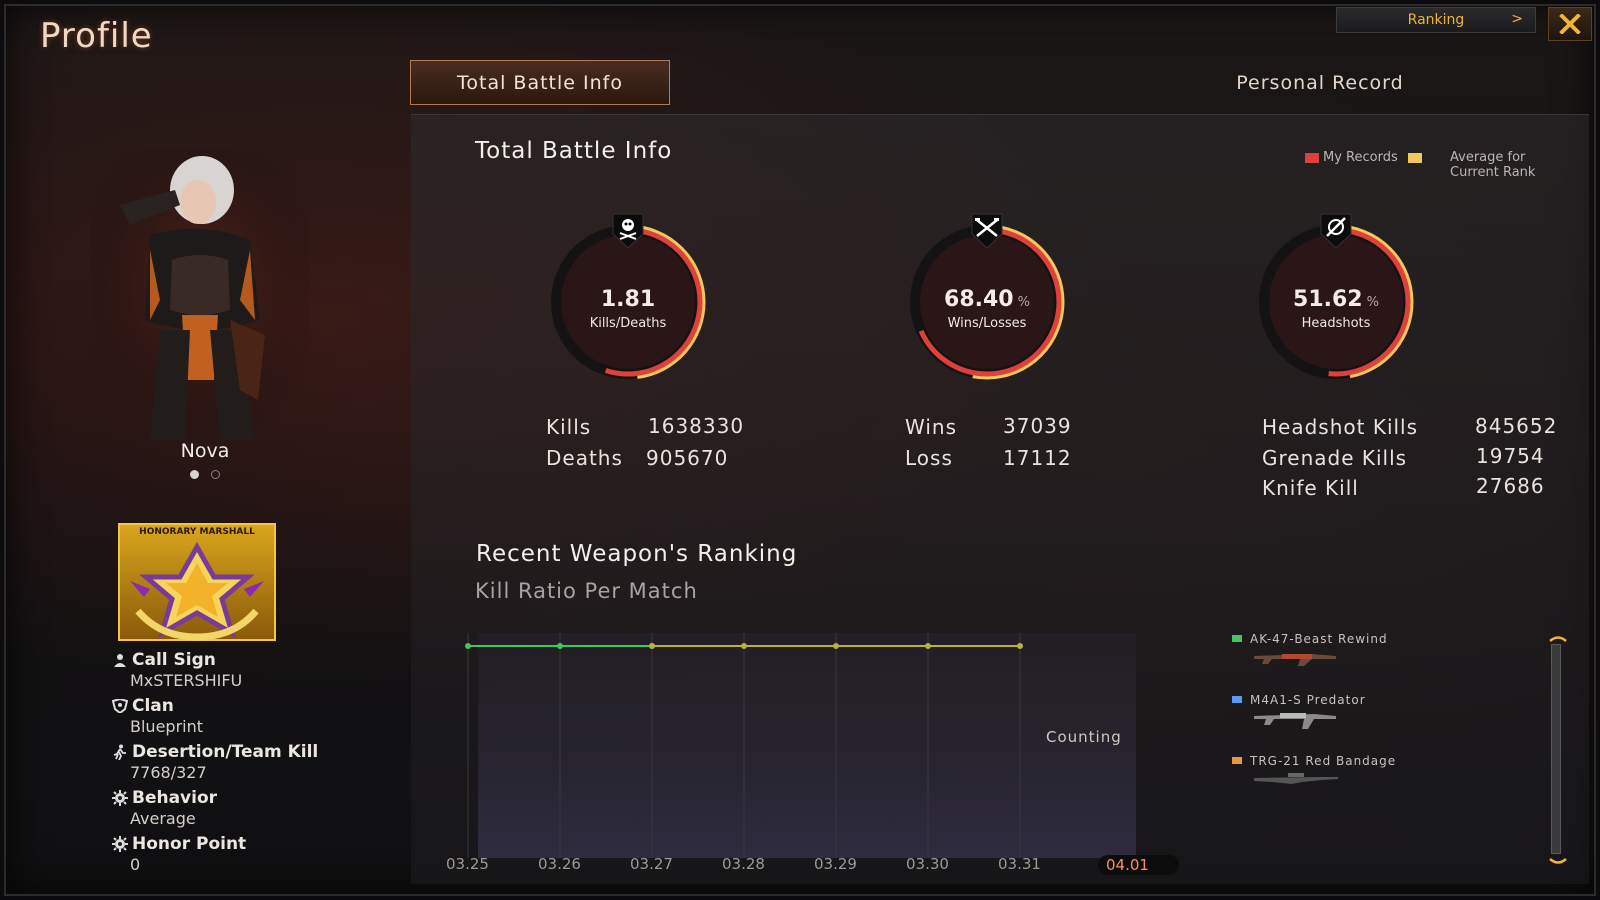 The width and height of the screenshot is (1600, 900). I want to click on close-icon, so click(1570, 24).